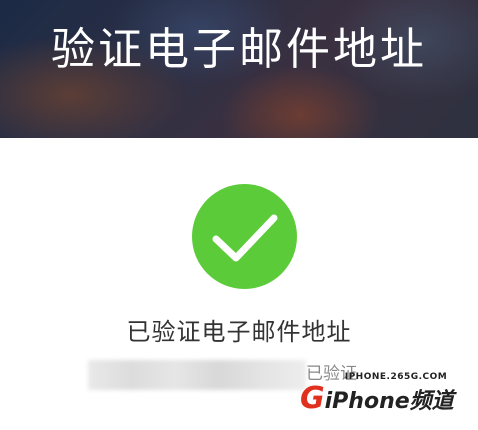  I want to click on watermark-url: IPHONE.265G.COM, so click(396, 377).